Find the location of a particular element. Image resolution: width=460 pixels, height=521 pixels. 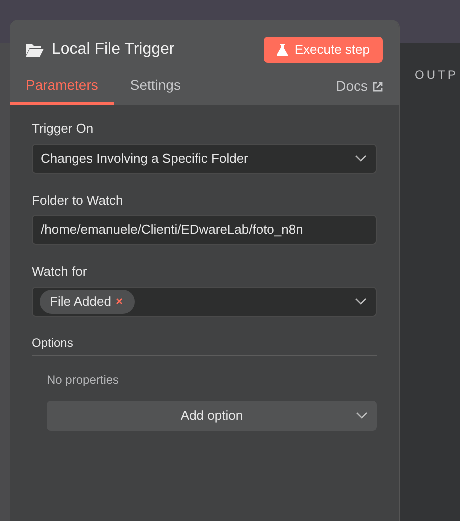

tab: Settings is located at coordinates (155, 90).